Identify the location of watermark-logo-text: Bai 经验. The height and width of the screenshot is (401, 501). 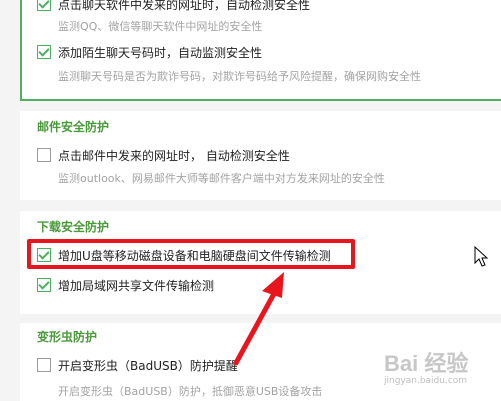
(426, 363).